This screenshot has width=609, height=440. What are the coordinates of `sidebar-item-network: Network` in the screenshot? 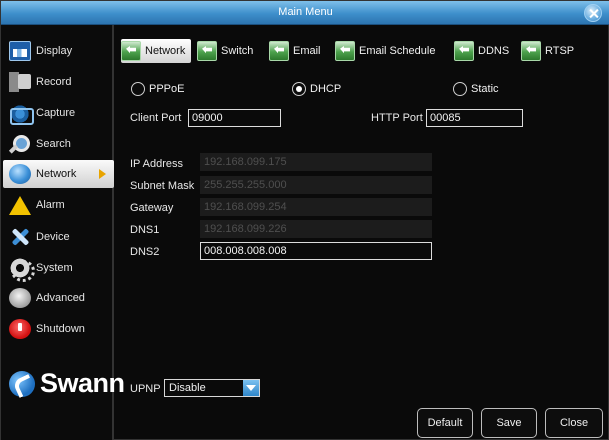 It's located at (58, 174).